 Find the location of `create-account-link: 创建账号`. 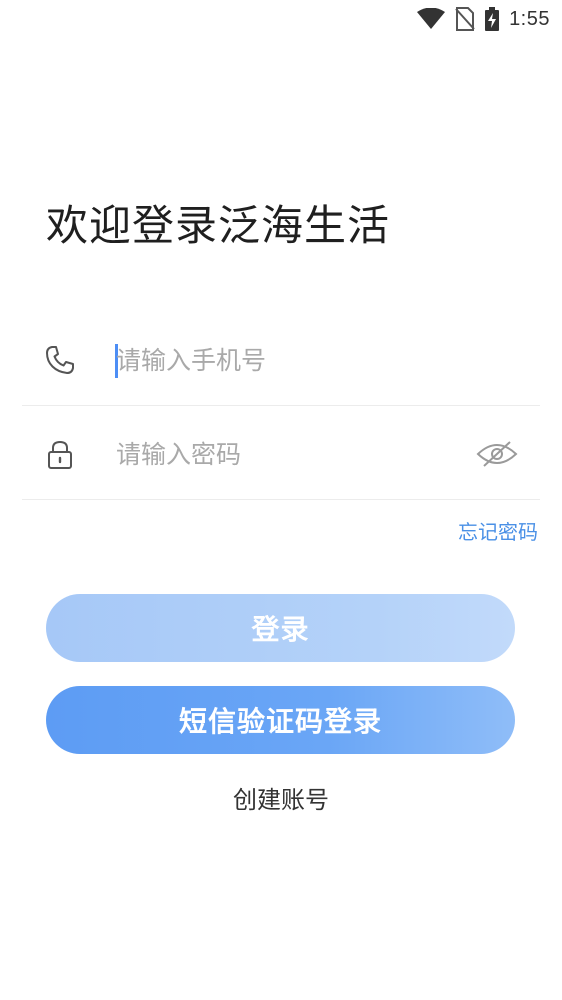

create-account-link: 创建账号 is located at coordinates (281, 797).